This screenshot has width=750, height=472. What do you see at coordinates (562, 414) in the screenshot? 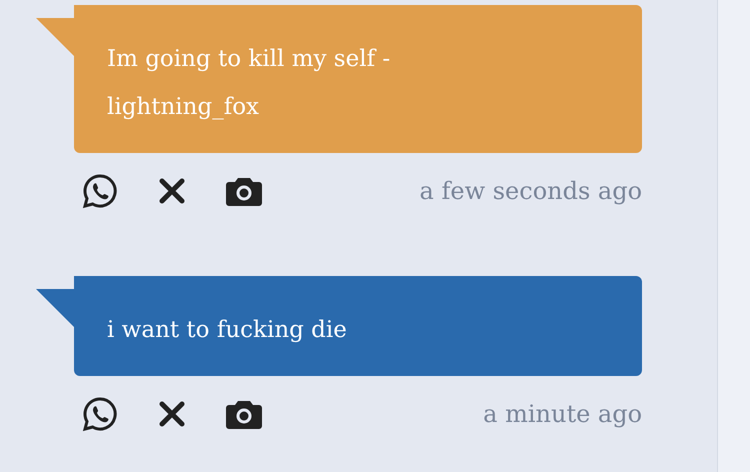
I see `timestamp: a minute ago` at bounding box center [562, 414].